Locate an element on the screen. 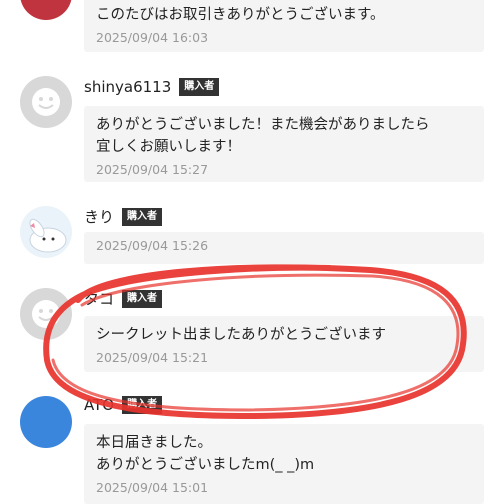  comment-bubble: シークレット出ましたありがとうございます 2025/09/04 15:21 is located at coordinates (284, 344).